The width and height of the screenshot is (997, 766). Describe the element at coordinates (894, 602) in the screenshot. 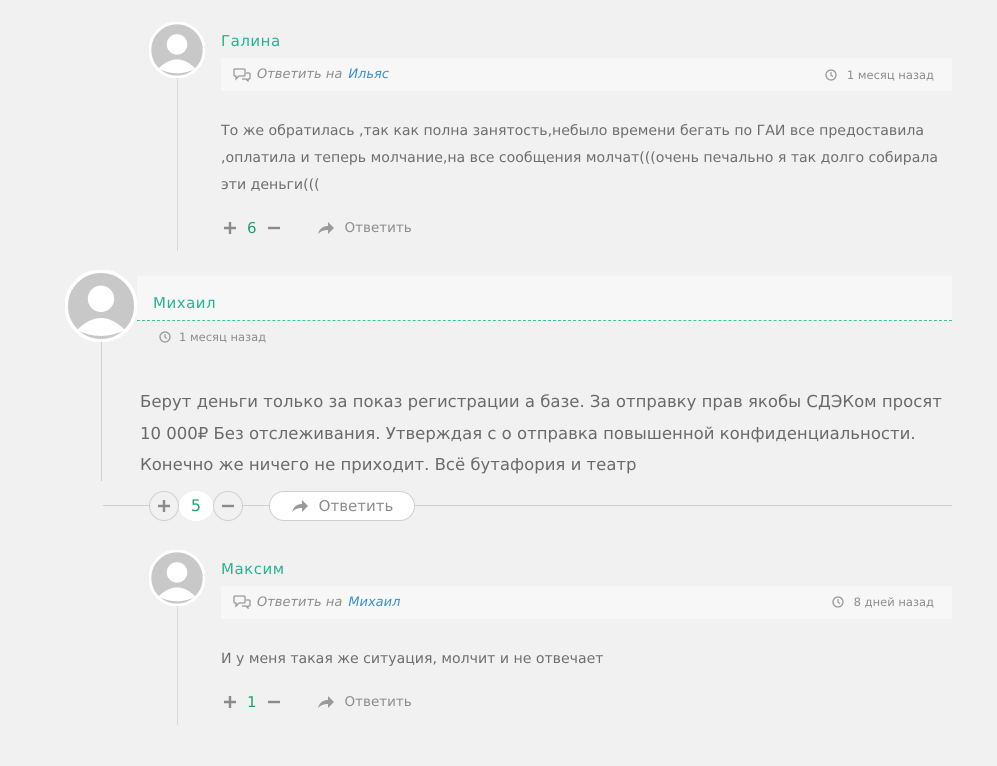

I see `comment-time: 8 дней назад` at that location.